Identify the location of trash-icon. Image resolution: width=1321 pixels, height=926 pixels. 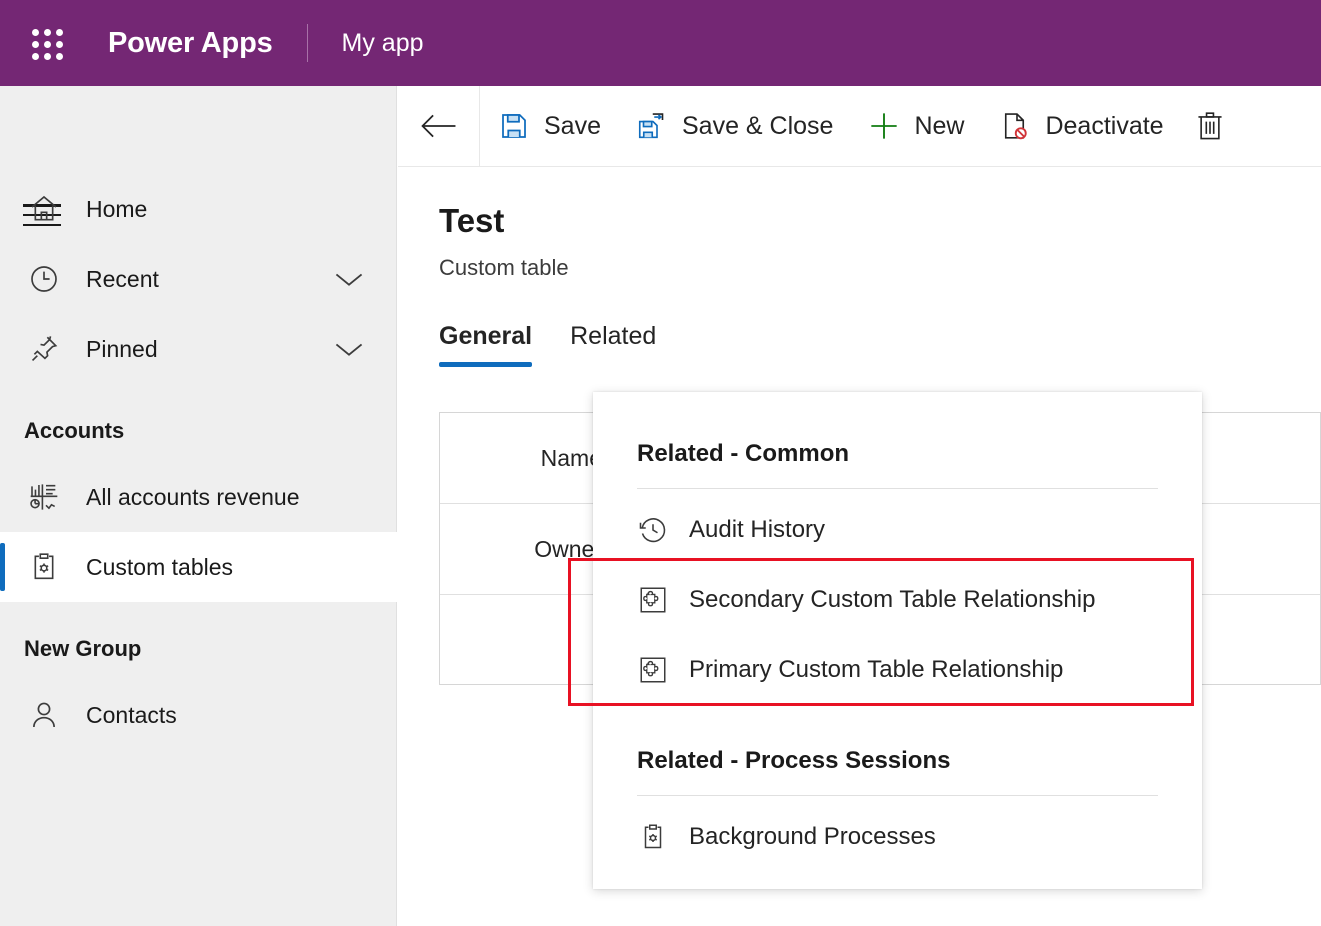
(1210, 126).